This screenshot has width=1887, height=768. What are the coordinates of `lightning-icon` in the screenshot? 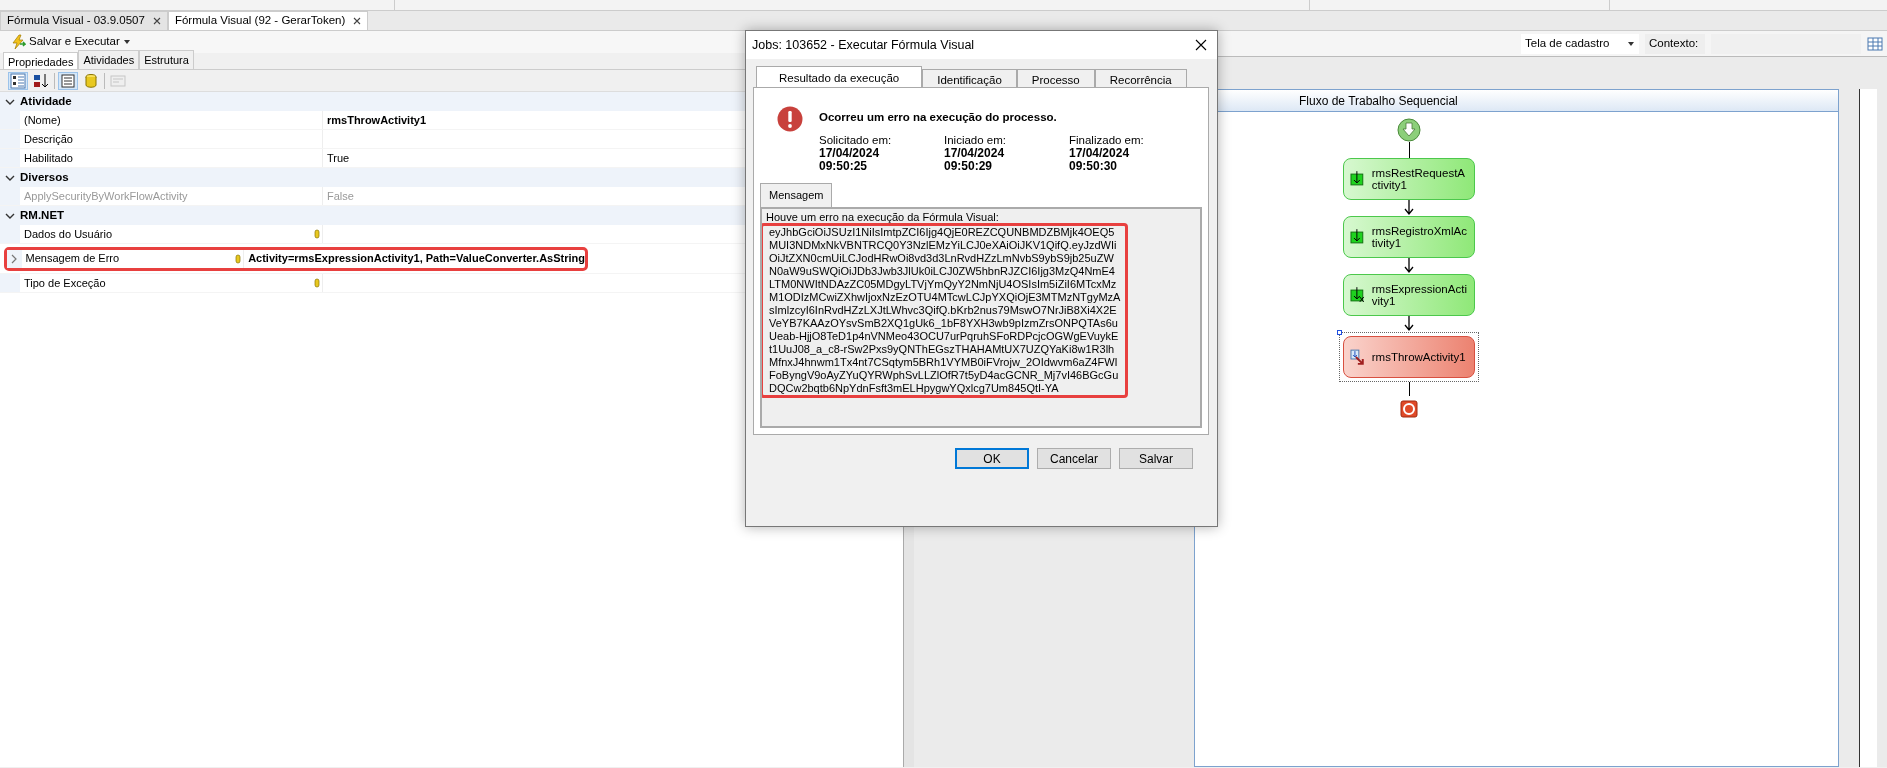 It's located at (18, 42).